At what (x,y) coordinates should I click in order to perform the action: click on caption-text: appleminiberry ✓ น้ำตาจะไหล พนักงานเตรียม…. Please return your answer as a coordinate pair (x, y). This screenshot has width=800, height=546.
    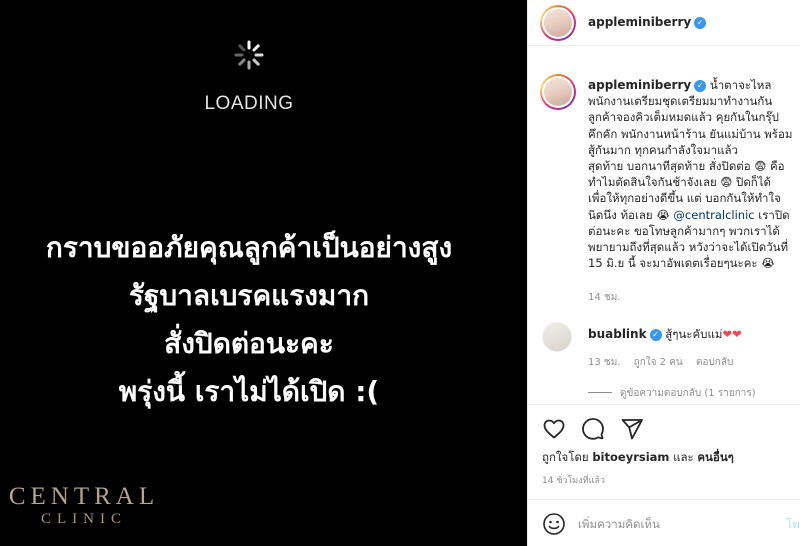
    Looking at the image, I should click on (694, 174).